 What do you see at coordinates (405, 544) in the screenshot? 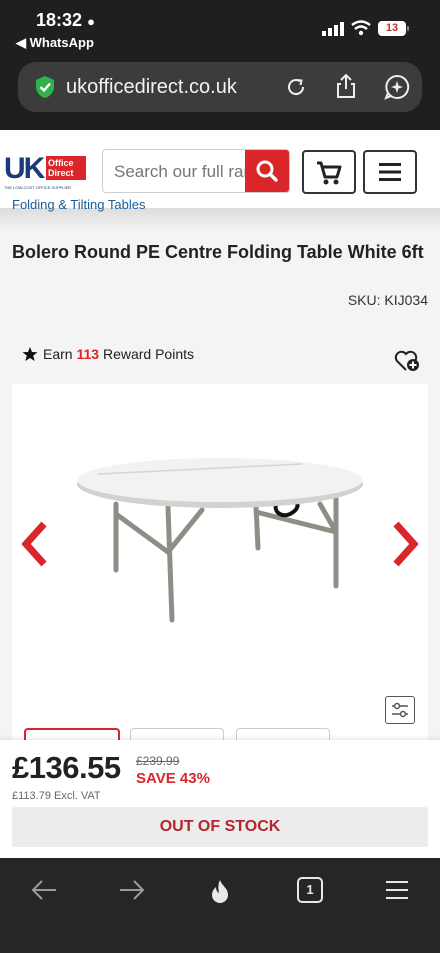
I see `next-image-arrow-icon` at bounding box center [405, 544].